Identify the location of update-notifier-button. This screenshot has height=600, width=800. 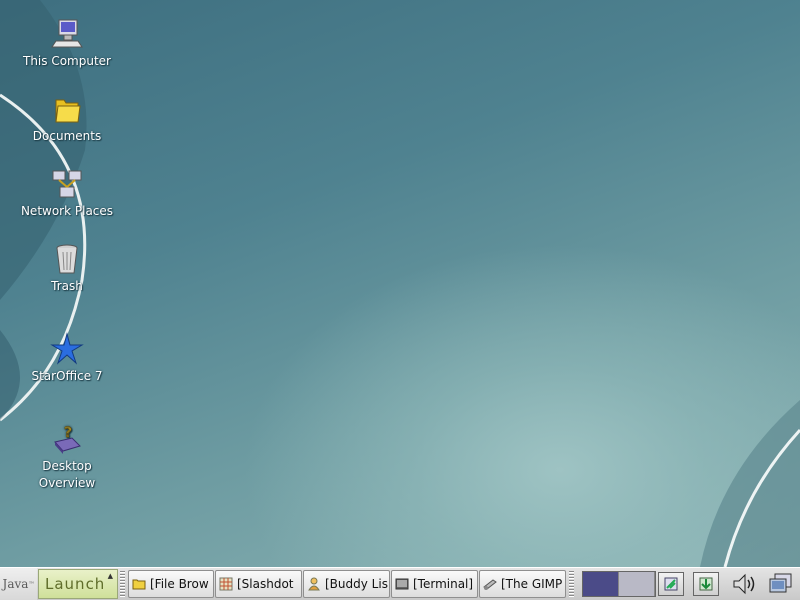
(706, 584).